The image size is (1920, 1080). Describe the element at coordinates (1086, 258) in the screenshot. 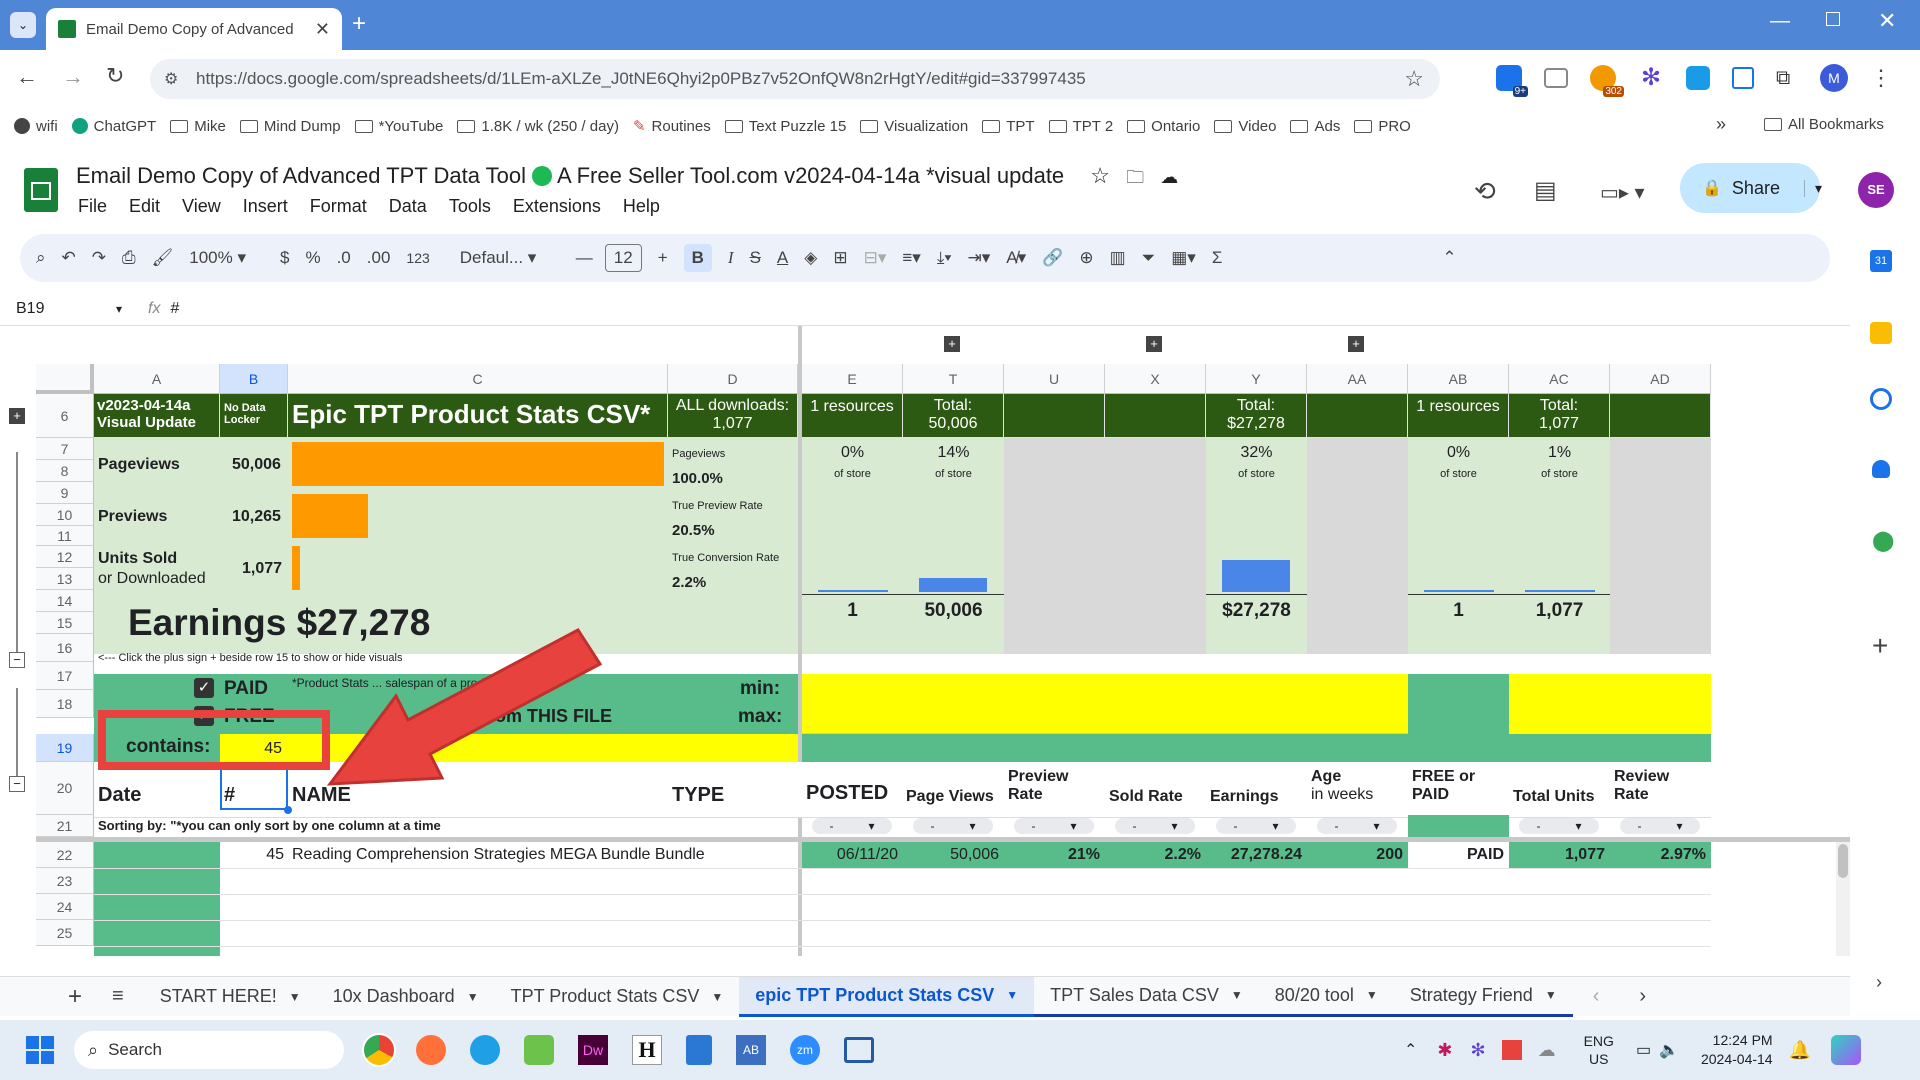

I see `insert-comment-icon: ⊕` at that location.